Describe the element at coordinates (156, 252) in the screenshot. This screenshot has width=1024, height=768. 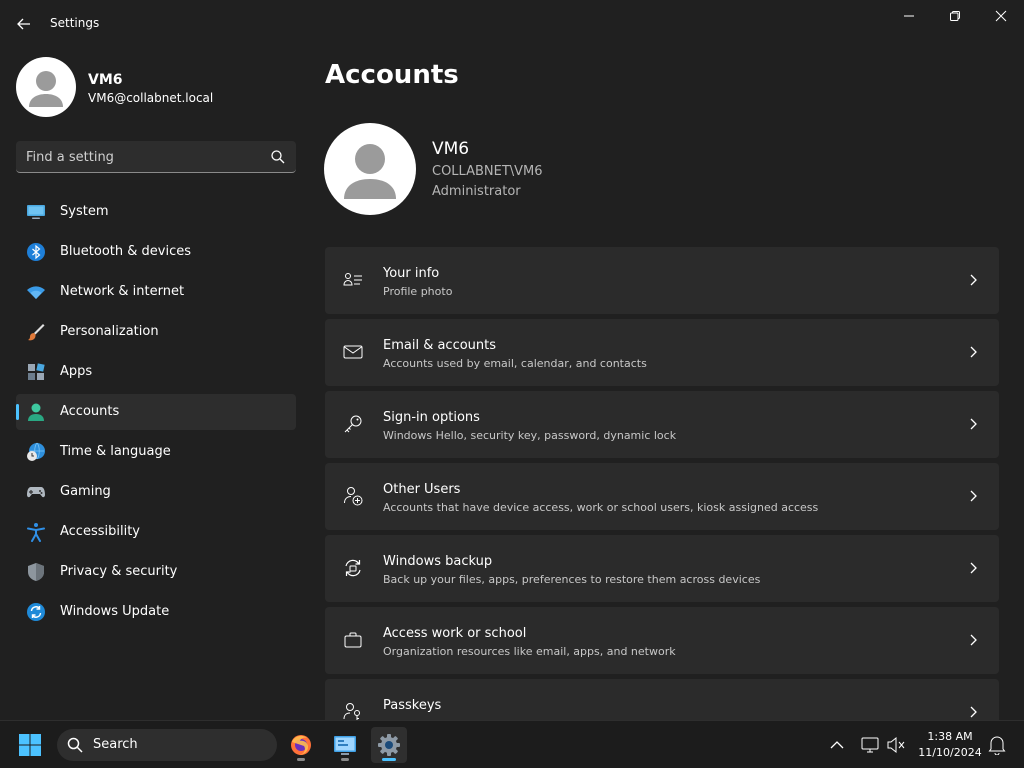
I see `sidebar-item-bluetooth: Bluetooth & devices` at that location.